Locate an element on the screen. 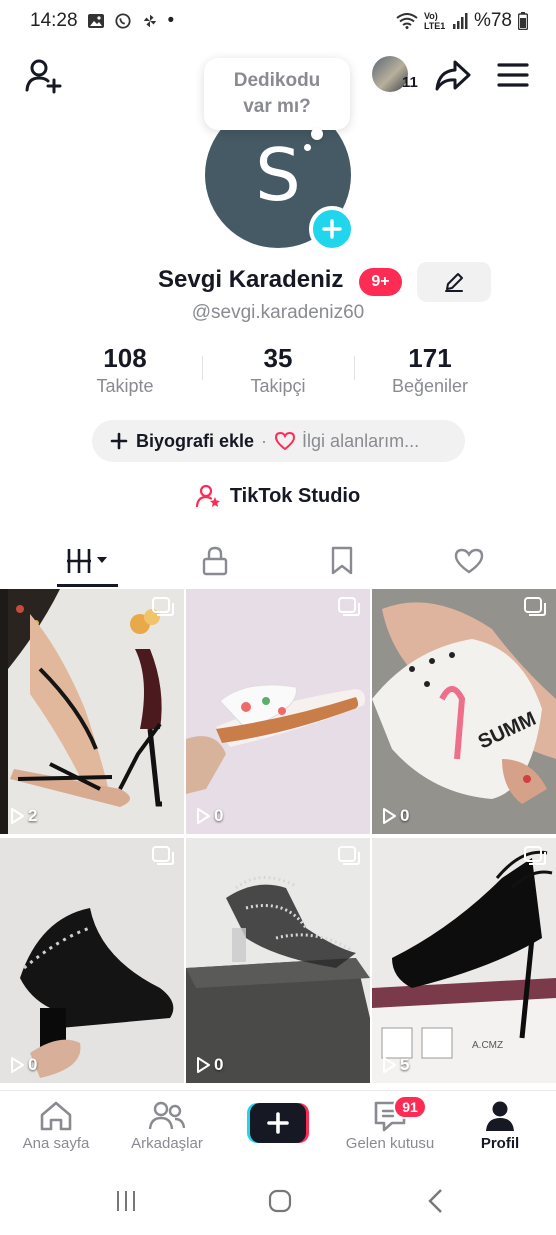 The width and height of the screenshot is (556, 1235). share-icon is located at coordinates (453, 76).